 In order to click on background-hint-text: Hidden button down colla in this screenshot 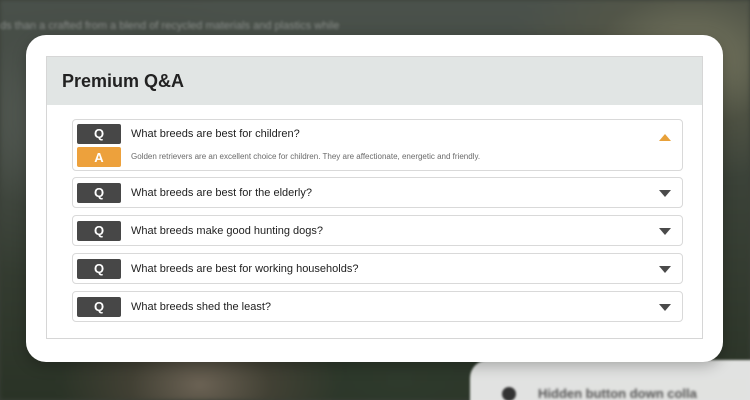, I will do `click(617, 393)`.